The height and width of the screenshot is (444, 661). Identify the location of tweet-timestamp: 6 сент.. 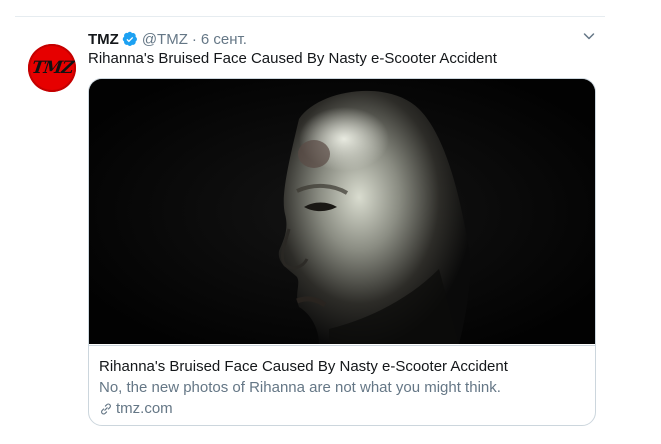
(224, 39).